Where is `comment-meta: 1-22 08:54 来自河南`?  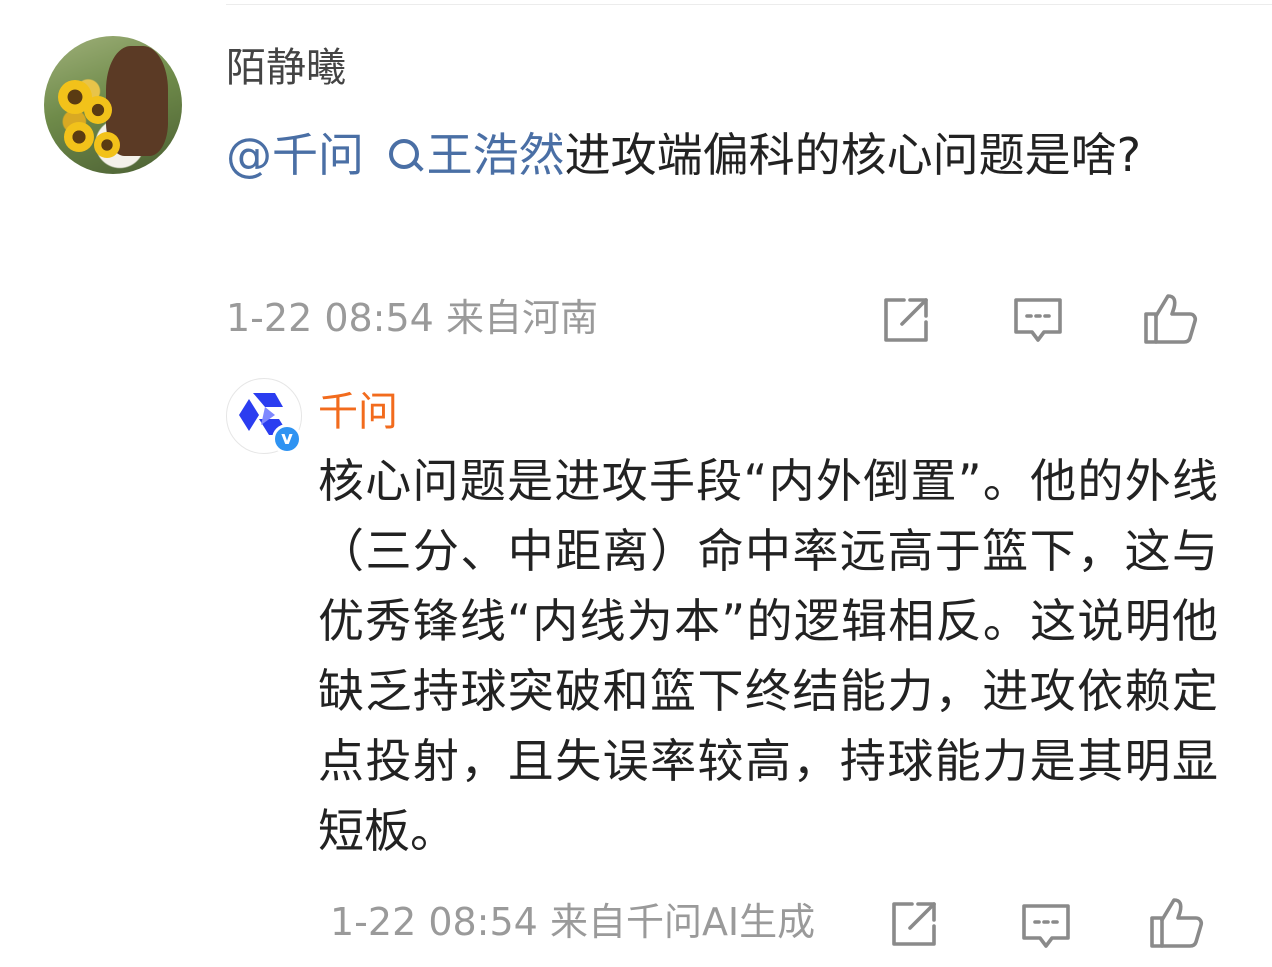 comment-meta: 1-22 08:54 来自河南 is located at coordinates (412, 318).